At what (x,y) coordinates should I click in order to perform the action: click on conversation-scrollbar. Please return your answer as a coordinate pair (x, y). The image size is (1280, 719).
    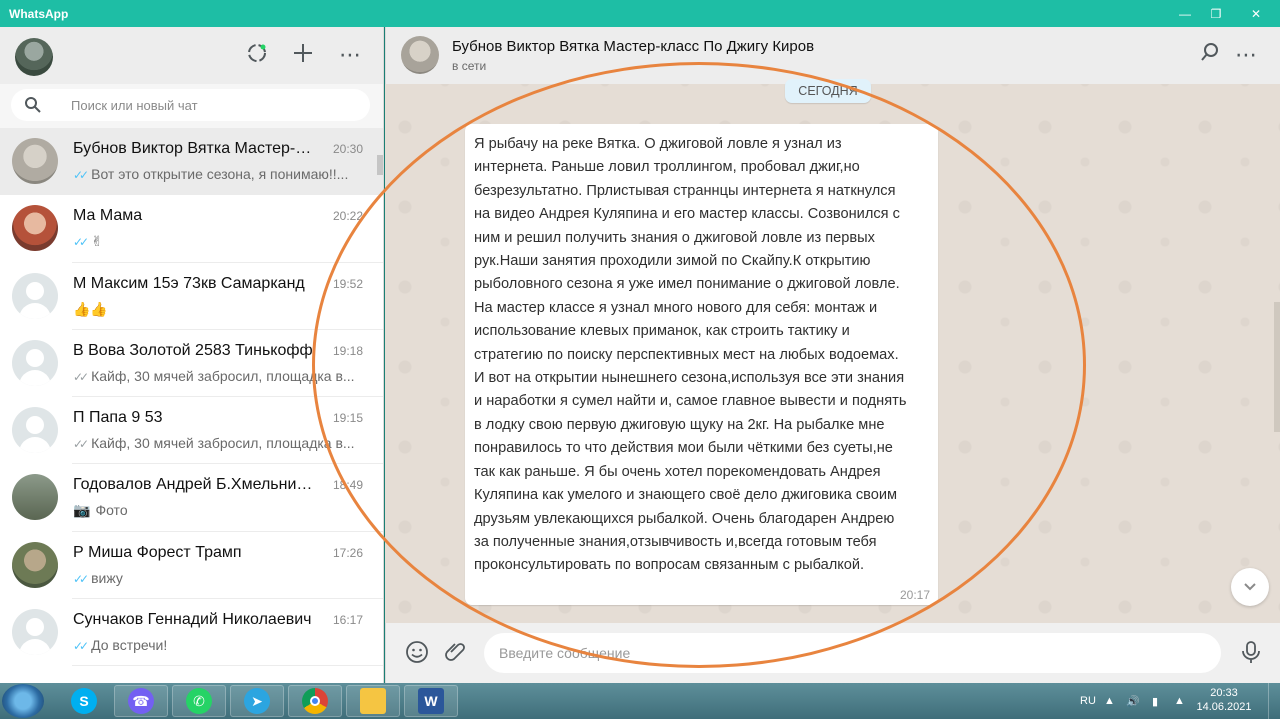
    Looking at the image, I should click on (1277, 367).